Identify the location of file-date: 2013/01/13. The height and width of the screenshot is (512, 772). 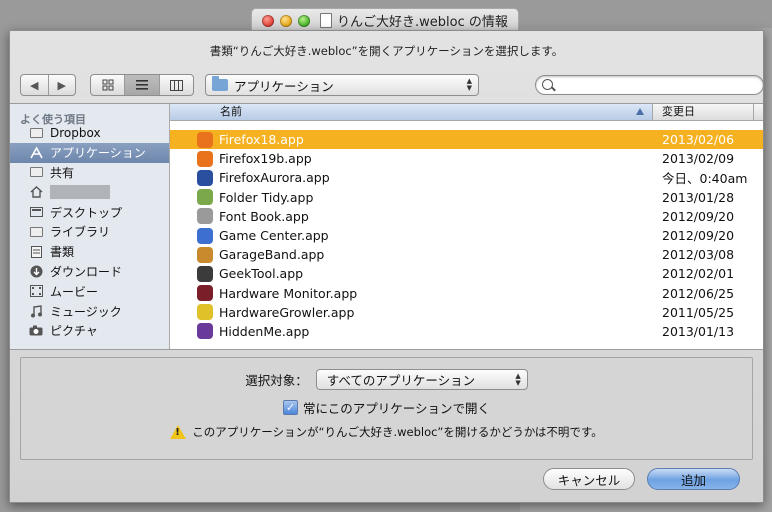
(698, 331).